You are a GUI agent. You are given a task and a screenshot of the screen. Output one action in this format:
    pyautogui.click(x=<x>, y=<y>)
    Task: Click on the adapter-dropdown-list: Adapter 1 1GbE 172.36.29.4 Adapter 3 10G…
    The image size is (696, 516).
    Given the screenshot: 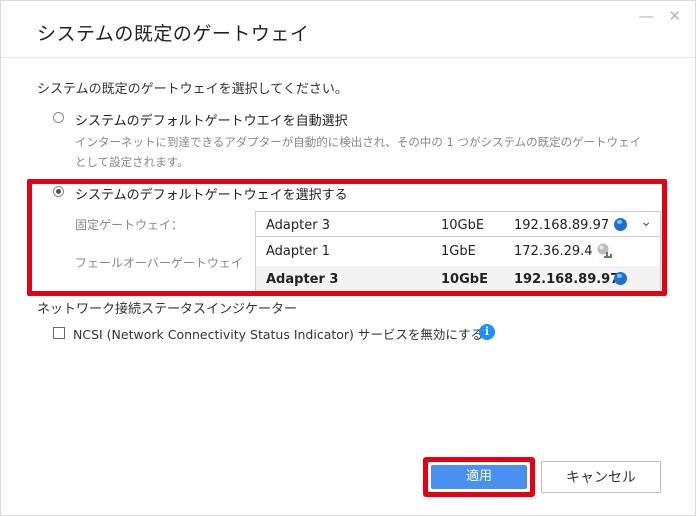 What is the action you would take?
    pyautogui.click(x=458, y=266)
    